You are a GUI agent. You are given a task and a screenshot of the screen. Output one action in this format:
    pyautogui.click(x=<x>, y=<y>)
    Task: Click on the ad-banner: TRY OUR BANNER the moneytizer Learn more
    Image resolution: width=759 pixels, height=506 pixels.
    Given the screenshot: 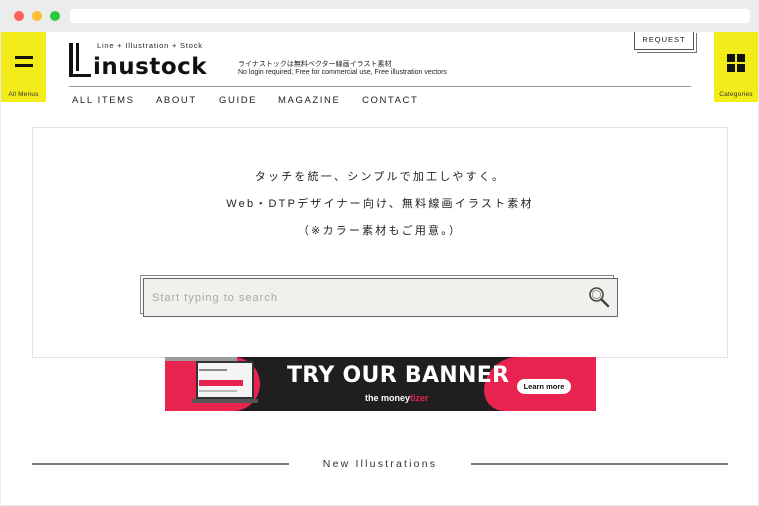 What is the action you would take?
    pyautogui.click(x=380, y=384)
    